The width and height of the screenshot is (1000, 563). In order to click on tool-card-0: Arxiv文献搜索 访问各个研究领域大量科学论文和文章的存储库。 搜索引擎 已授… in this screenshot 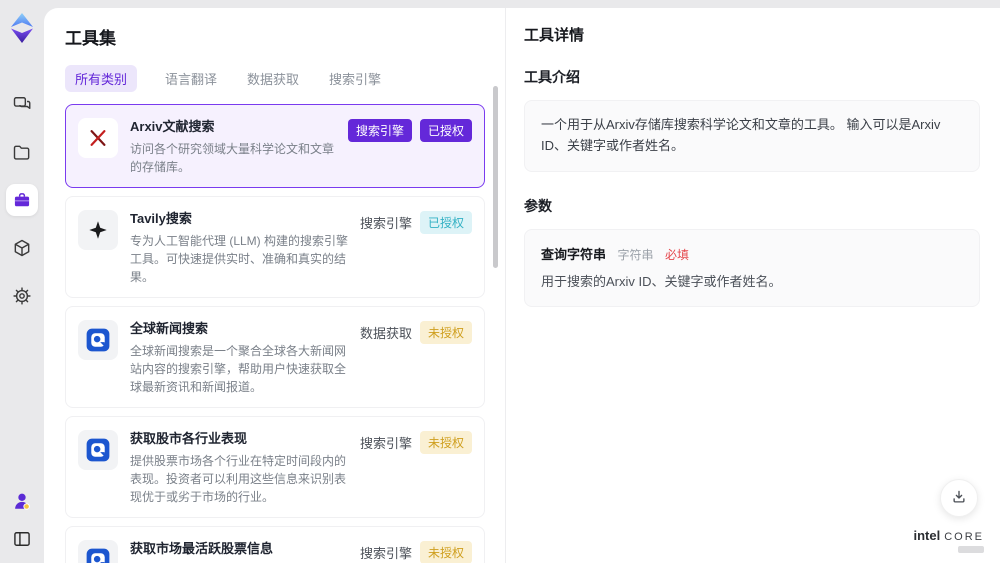, I will do `click(275, 146)`.